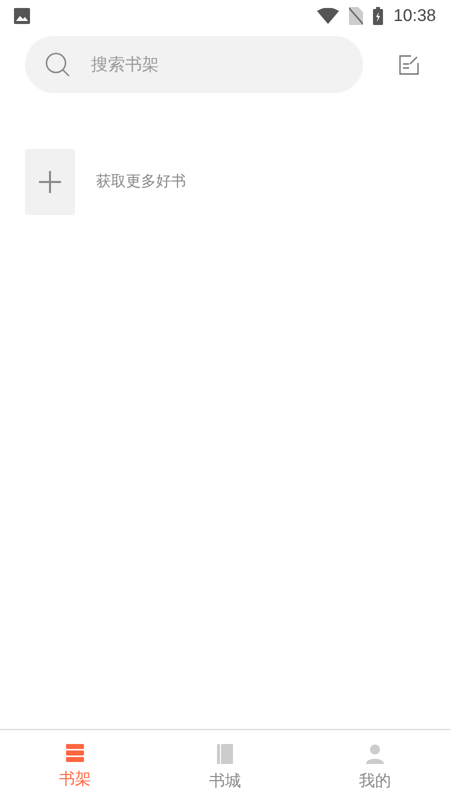 The width and height of the screenshot is (450, 800). I want to click on edit-icon, so click(409, 64).